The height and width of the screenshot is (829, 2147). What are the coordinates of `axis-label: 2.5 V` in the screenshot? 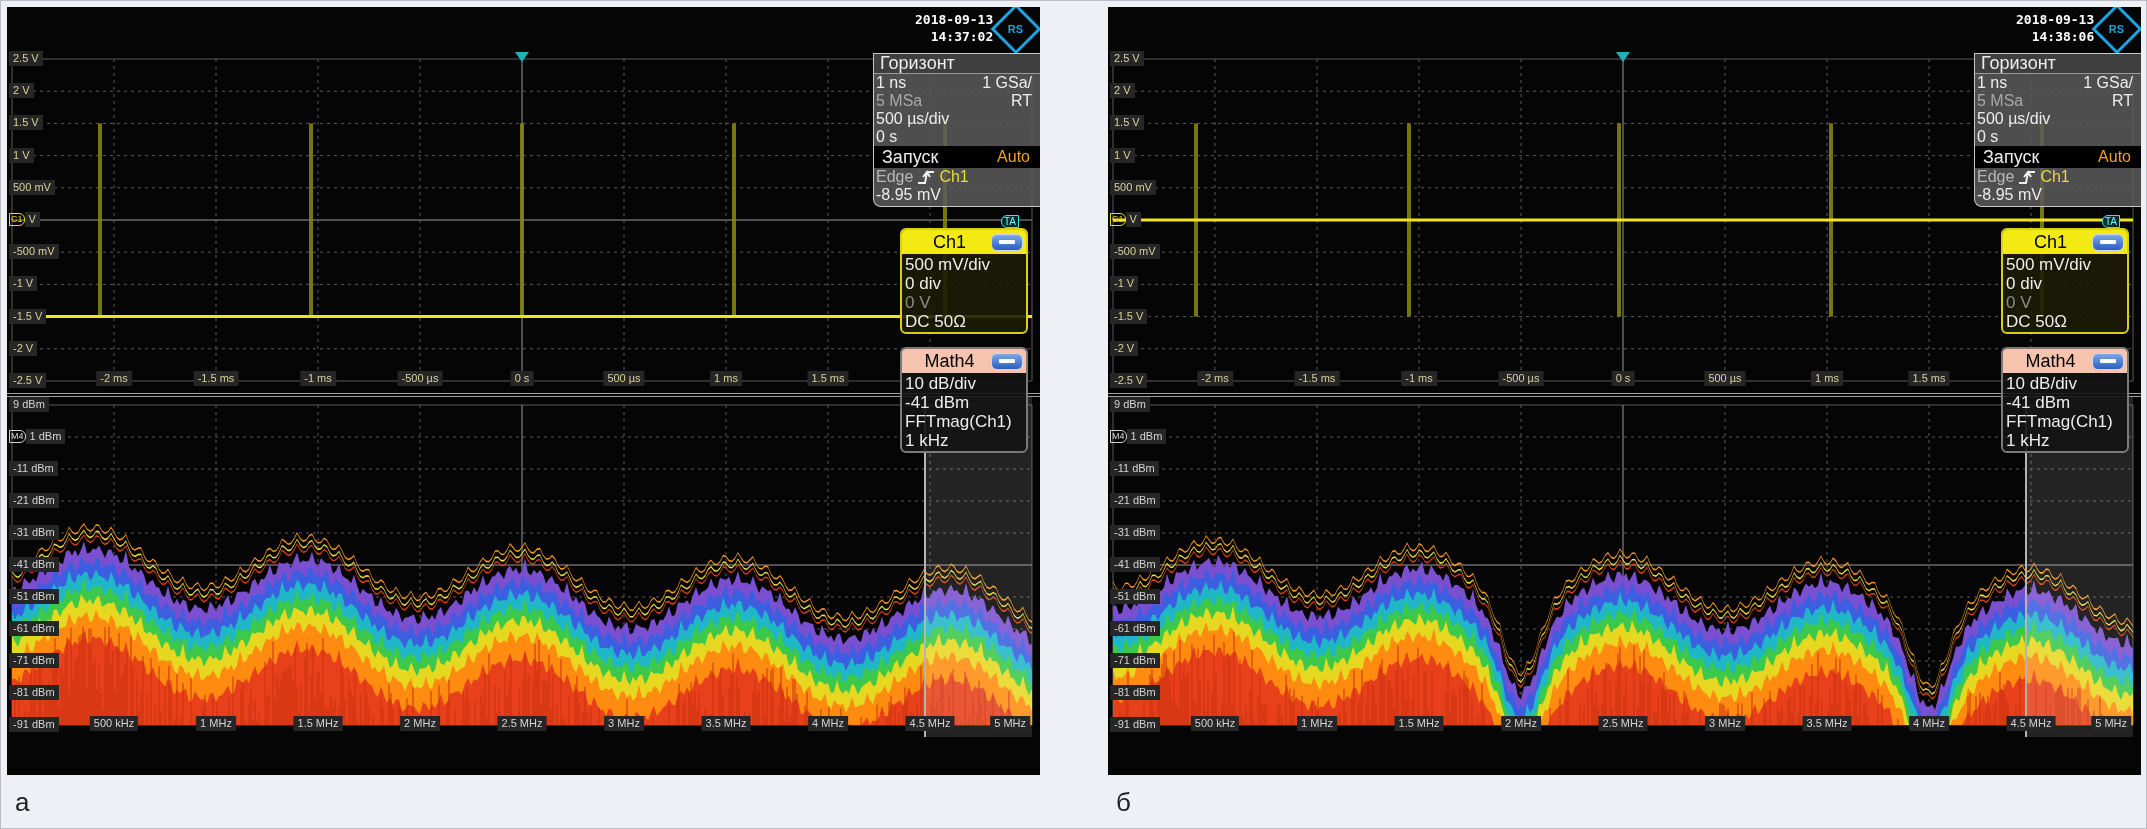 It's located at (26, 58).